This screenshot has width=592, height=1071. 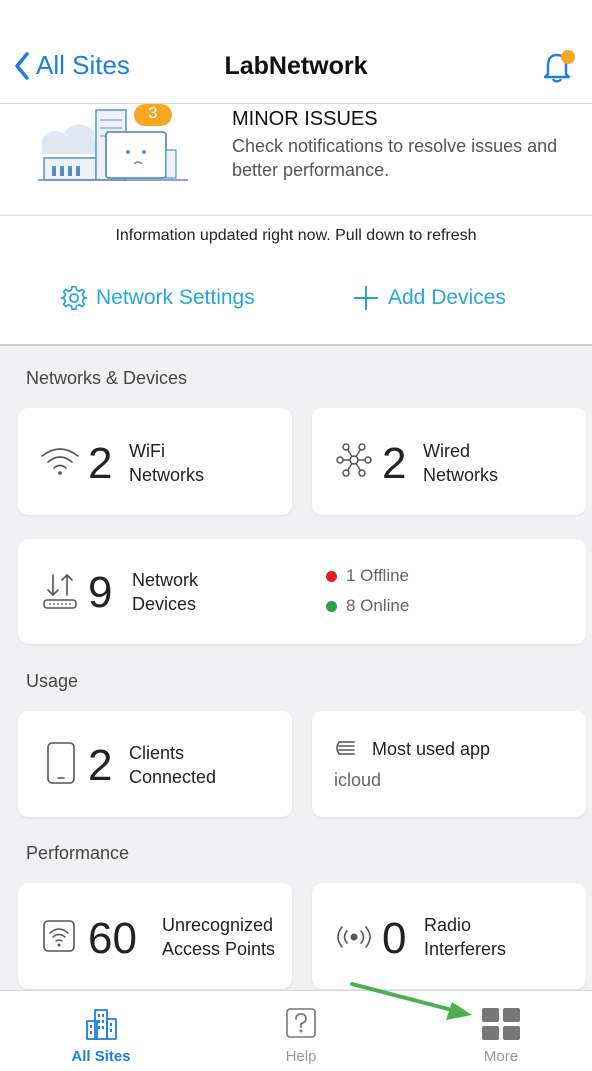 What do you see at coordinates (448, 925) in the screenshot?
I see `radio-label-line1: Radio` at bounding box center [448, 925].